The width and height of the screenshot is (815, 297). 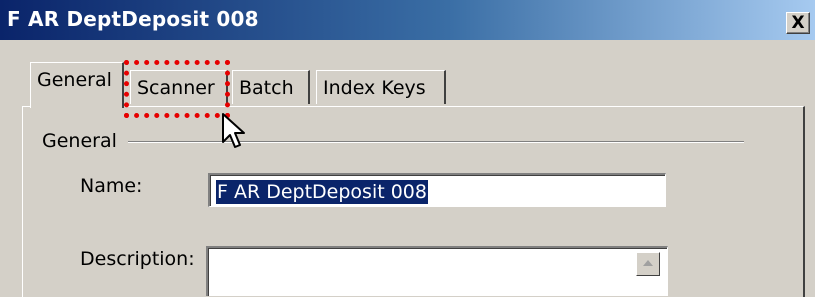 I want to click on tab-batch: Batch, so click(x=271, y=87).